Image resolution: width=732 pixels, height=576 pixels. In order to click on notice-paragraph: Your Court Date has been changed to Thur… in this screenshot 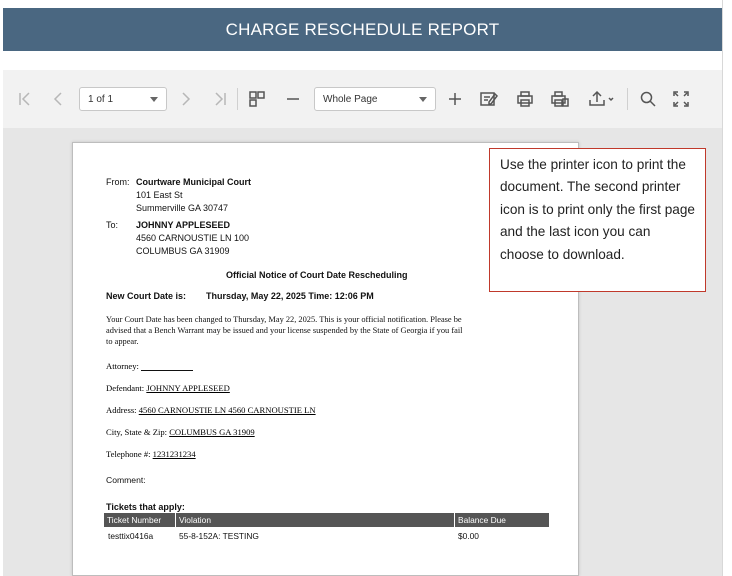, I will do `click(322, 330)`.